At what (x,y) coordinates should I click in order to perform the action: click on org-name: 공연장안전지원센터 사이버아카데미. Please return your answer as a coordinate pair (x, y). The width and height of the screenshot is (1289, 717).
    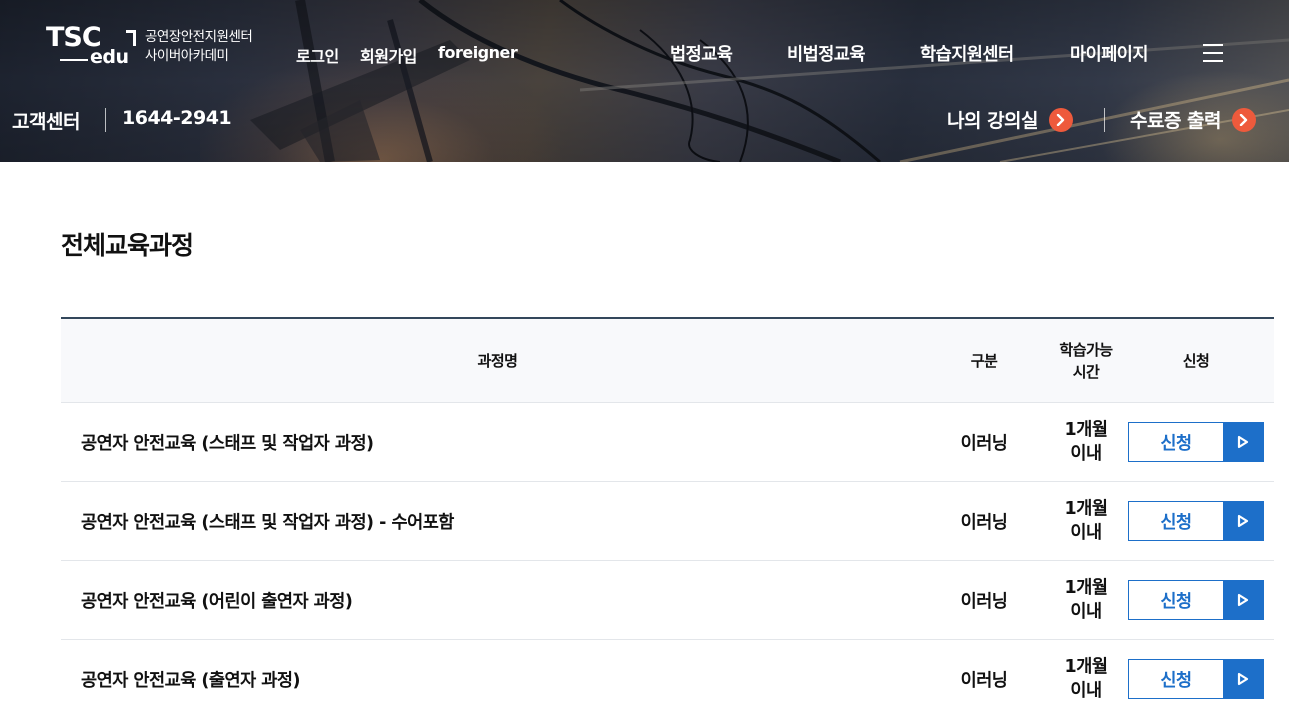
    Looking at the image, I should click on (199, 47).